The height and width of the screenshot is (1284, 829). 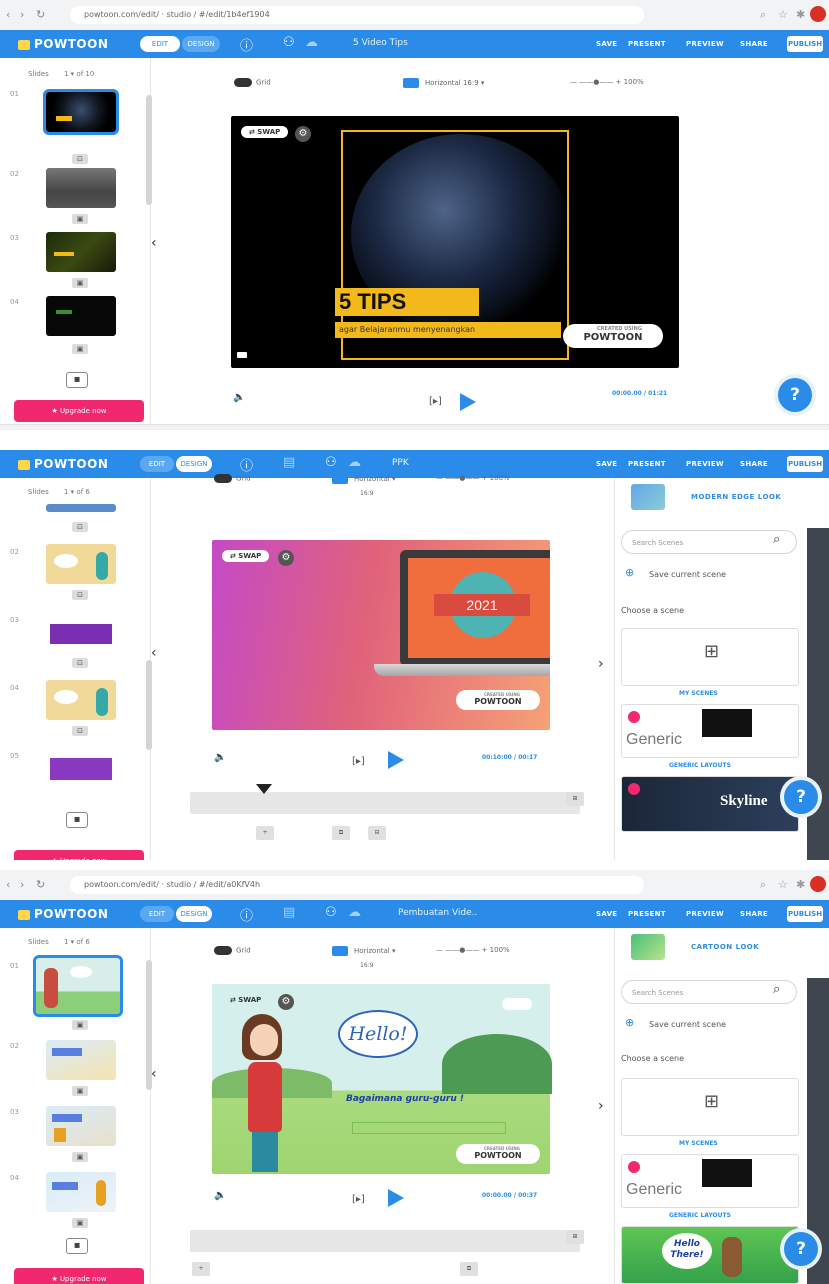 I want to click on orientation-select: Horizontal 16:9 ▾, so click(x=443, y=83).